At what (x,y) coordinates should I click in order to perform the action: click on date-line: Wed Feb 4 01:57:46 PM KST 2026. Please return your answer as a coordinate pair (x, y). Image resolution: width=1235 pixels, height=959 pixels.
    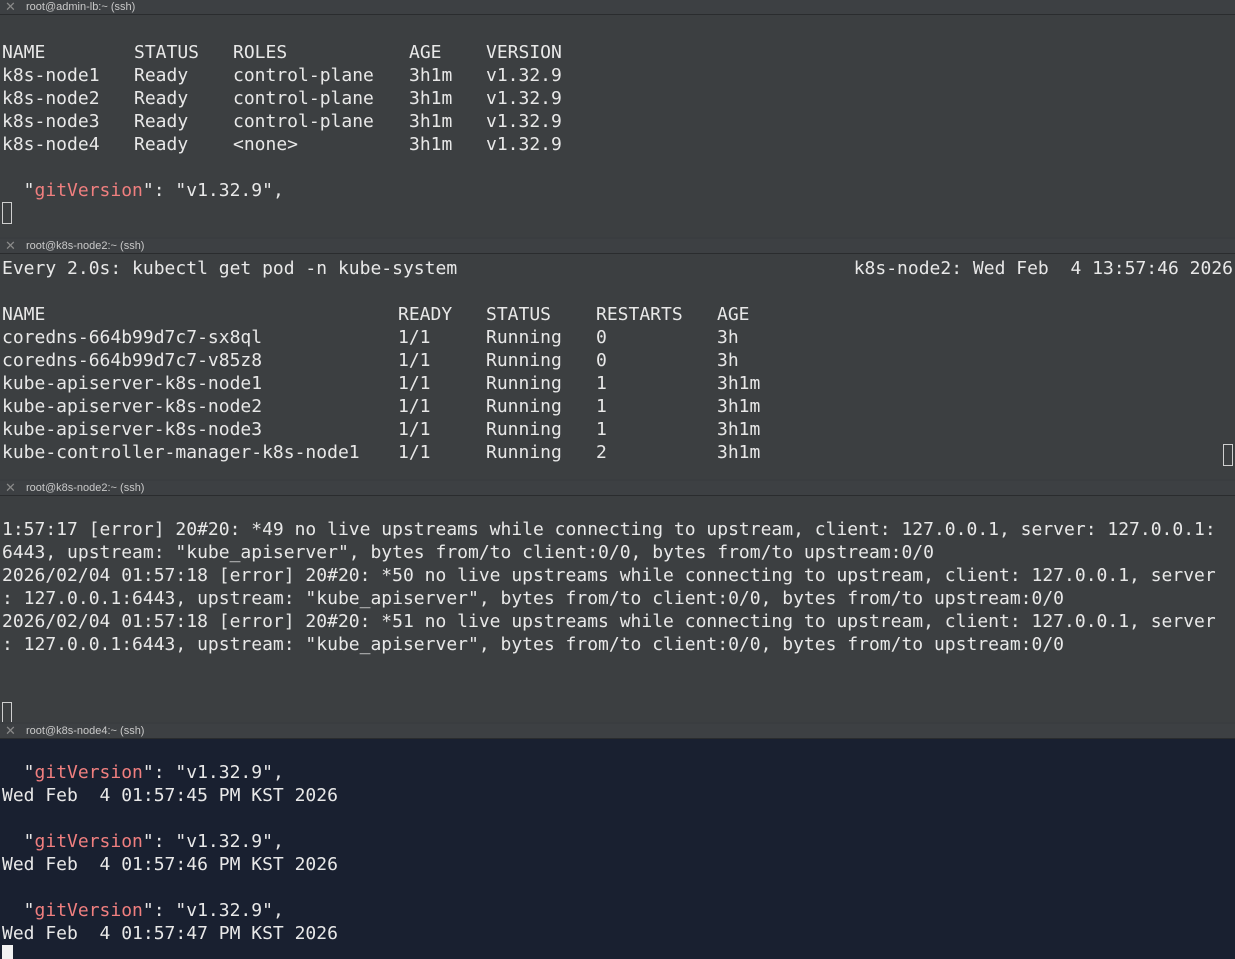
    Looking at the image, I should click on (170, 864).